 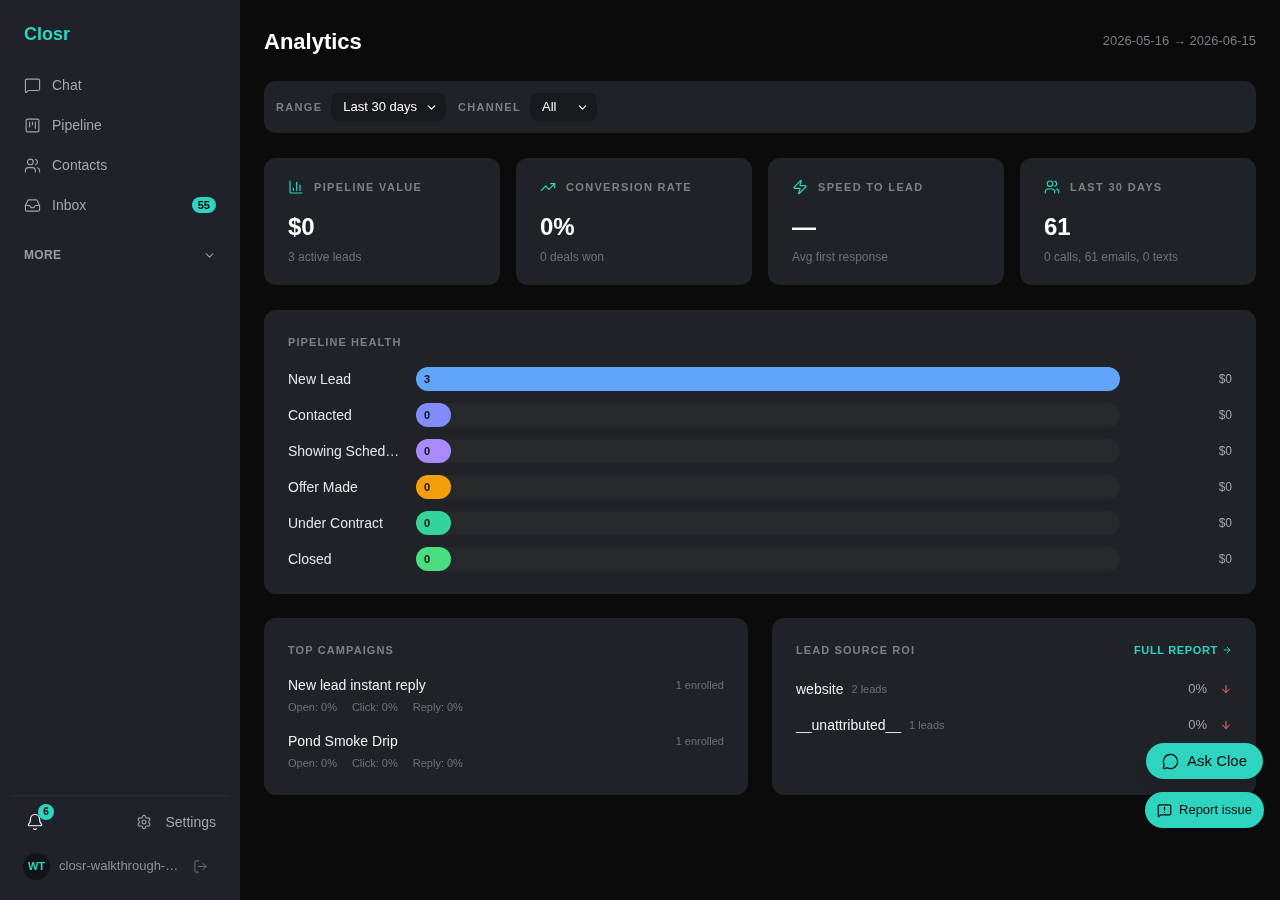 What do you see at coordinates (629, 187) in the screenshot?
I see `stat-label: CONVERSION RATE` at bounding box center [629, 187].